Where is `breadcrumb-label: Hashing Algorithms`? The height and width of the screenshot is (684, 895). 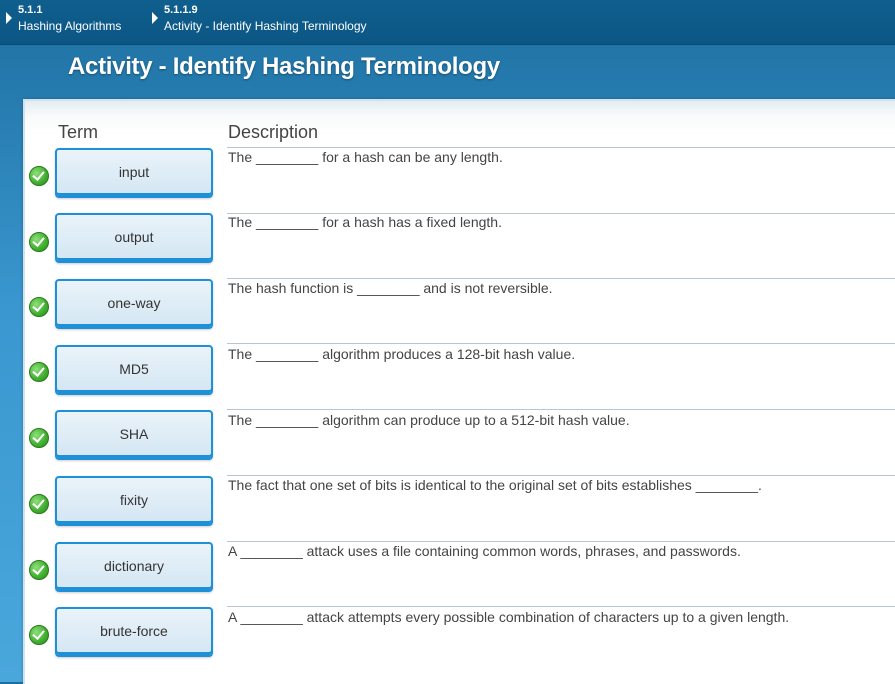 breadcrumb-label: Hashing Algorithms is located at coordinates (70, 26).